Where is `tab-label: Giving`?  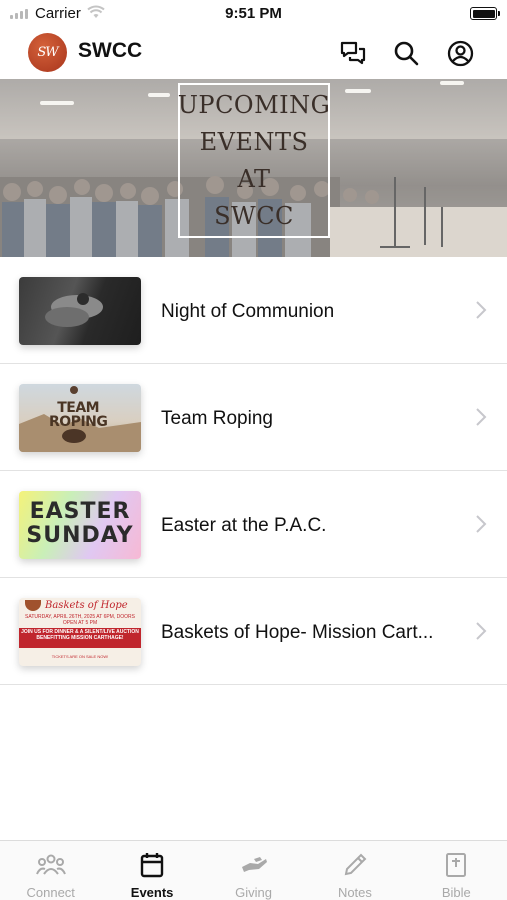
tab-label: Giving is located at coordinates (253, 892).